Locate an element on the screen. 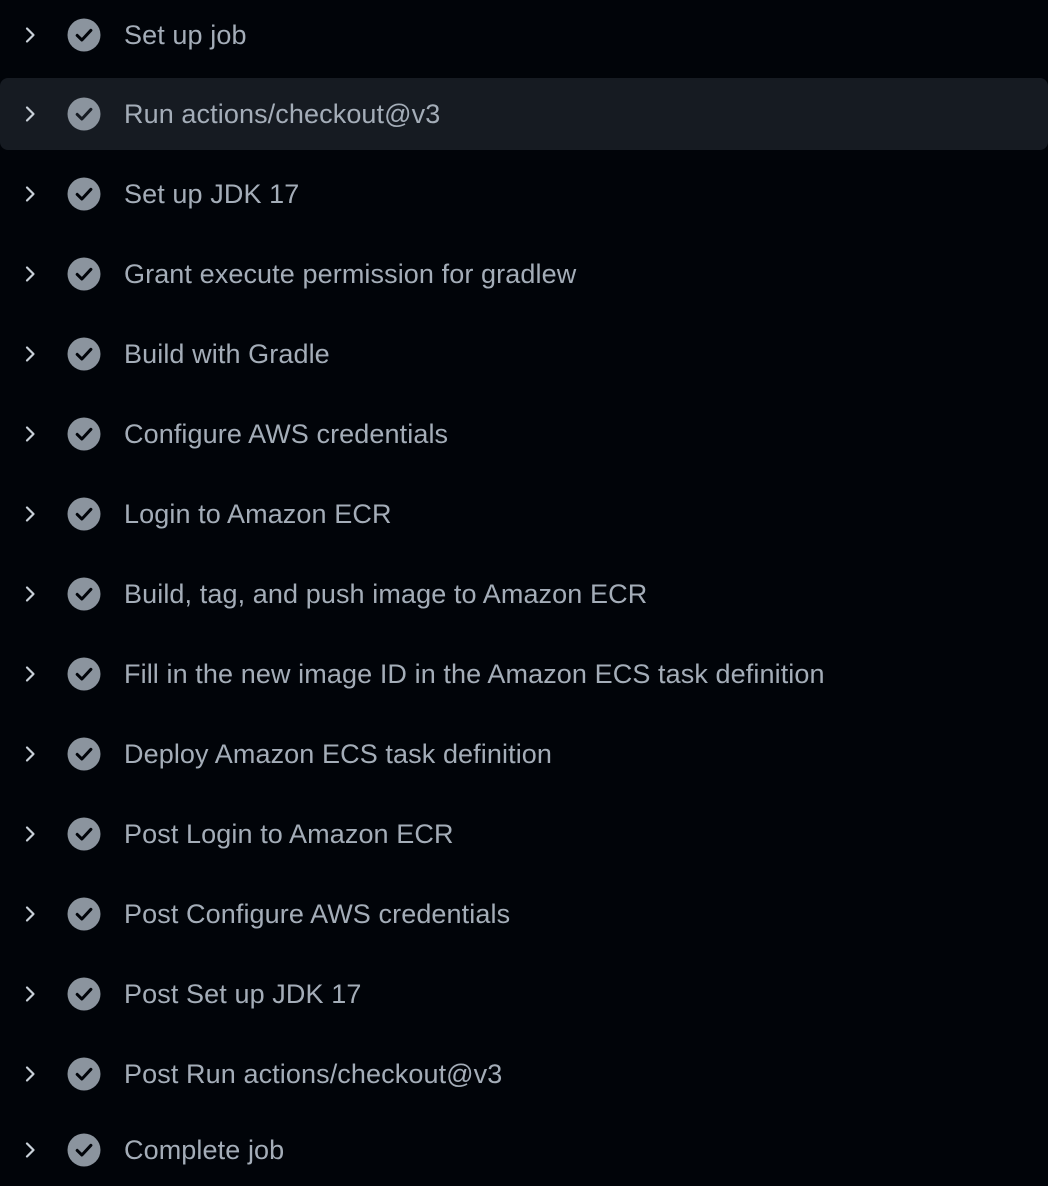 The width and height of the screenshot is (1048, 1186). step-label: Post Configure AWS credentials is located at coordinates (317, 914).